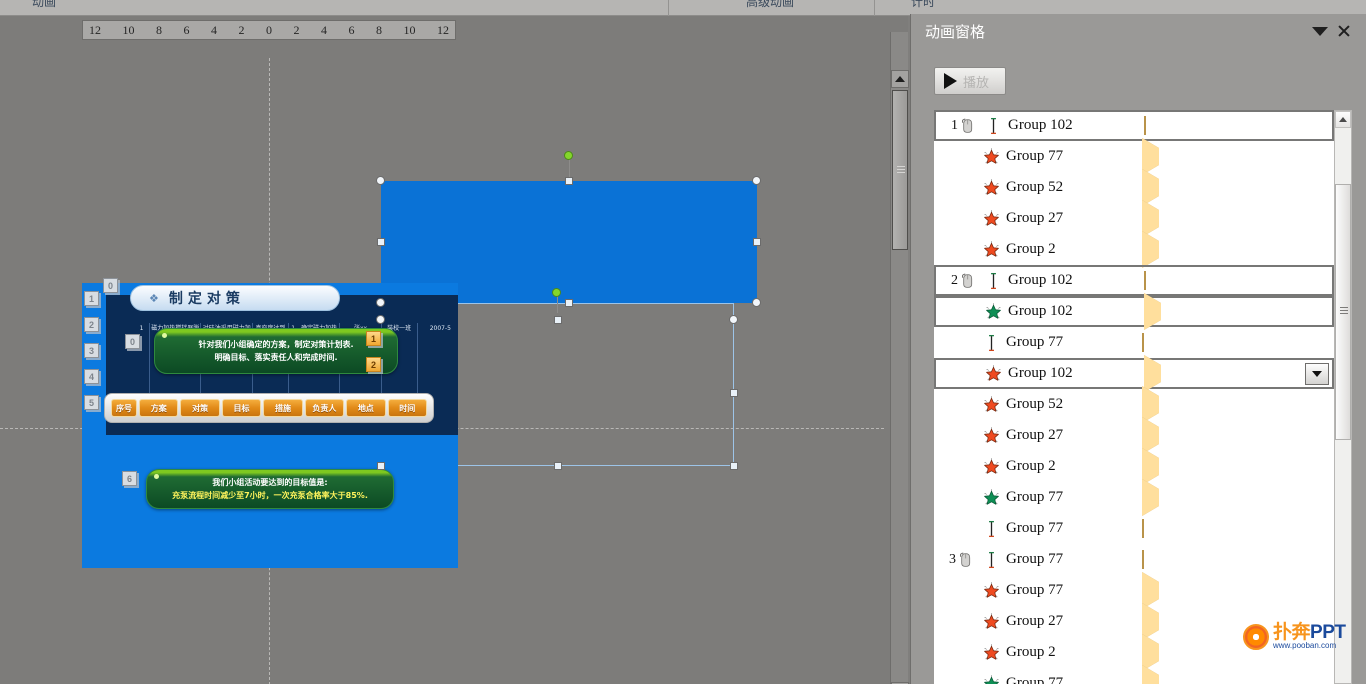 The height and width of the screenshot is (684, 1366). Describe the element at coordinates (1320, 31) in the screenshot. I see `chevron-down-icon` at that location.